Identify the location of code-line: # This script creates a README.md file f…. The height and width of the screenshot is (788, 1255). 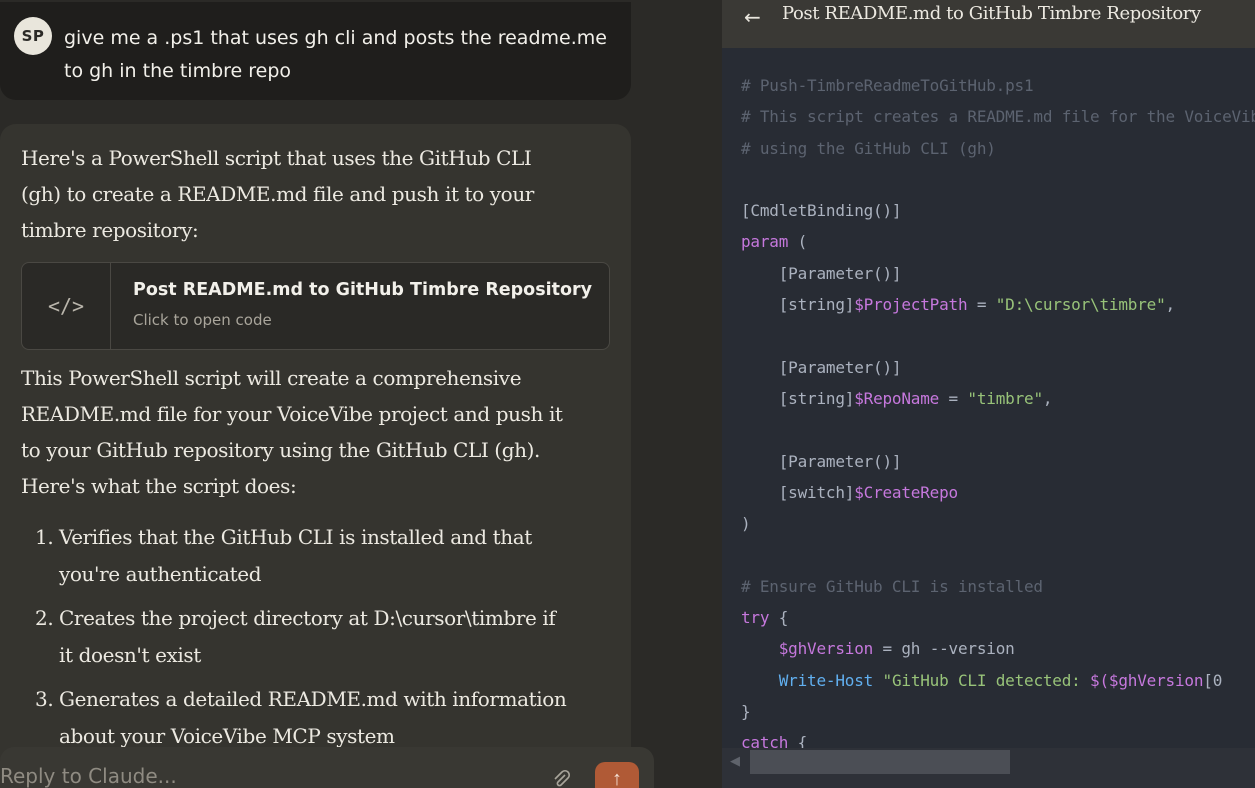
(998, 116).